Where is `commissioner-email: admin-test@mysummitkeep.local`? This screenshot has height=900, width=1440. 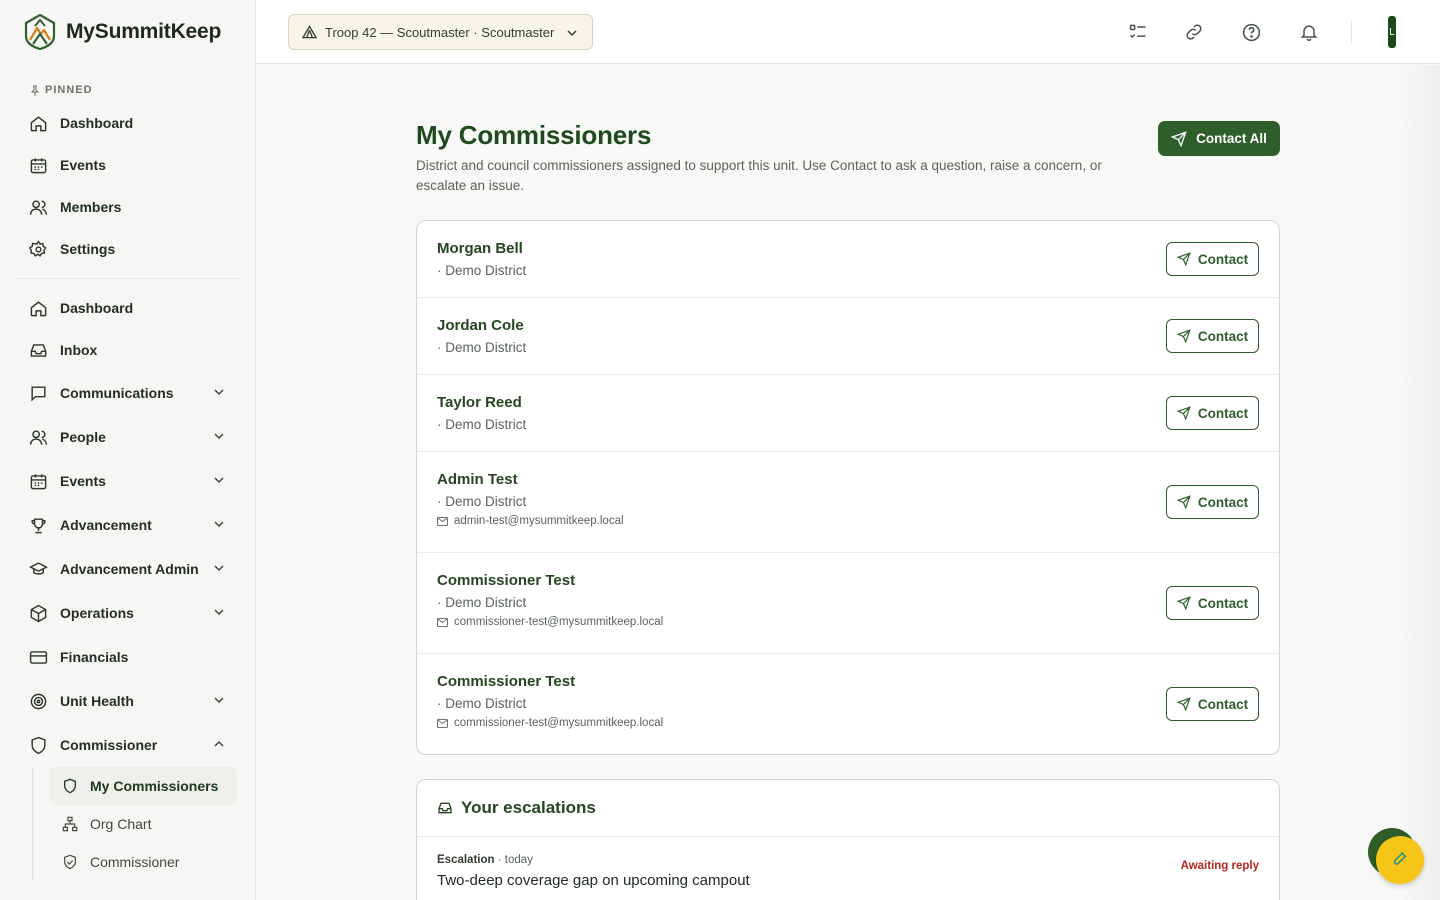
commissioner-email: admin-test@mysummitkeep.local is located at coordinates (530, 521).